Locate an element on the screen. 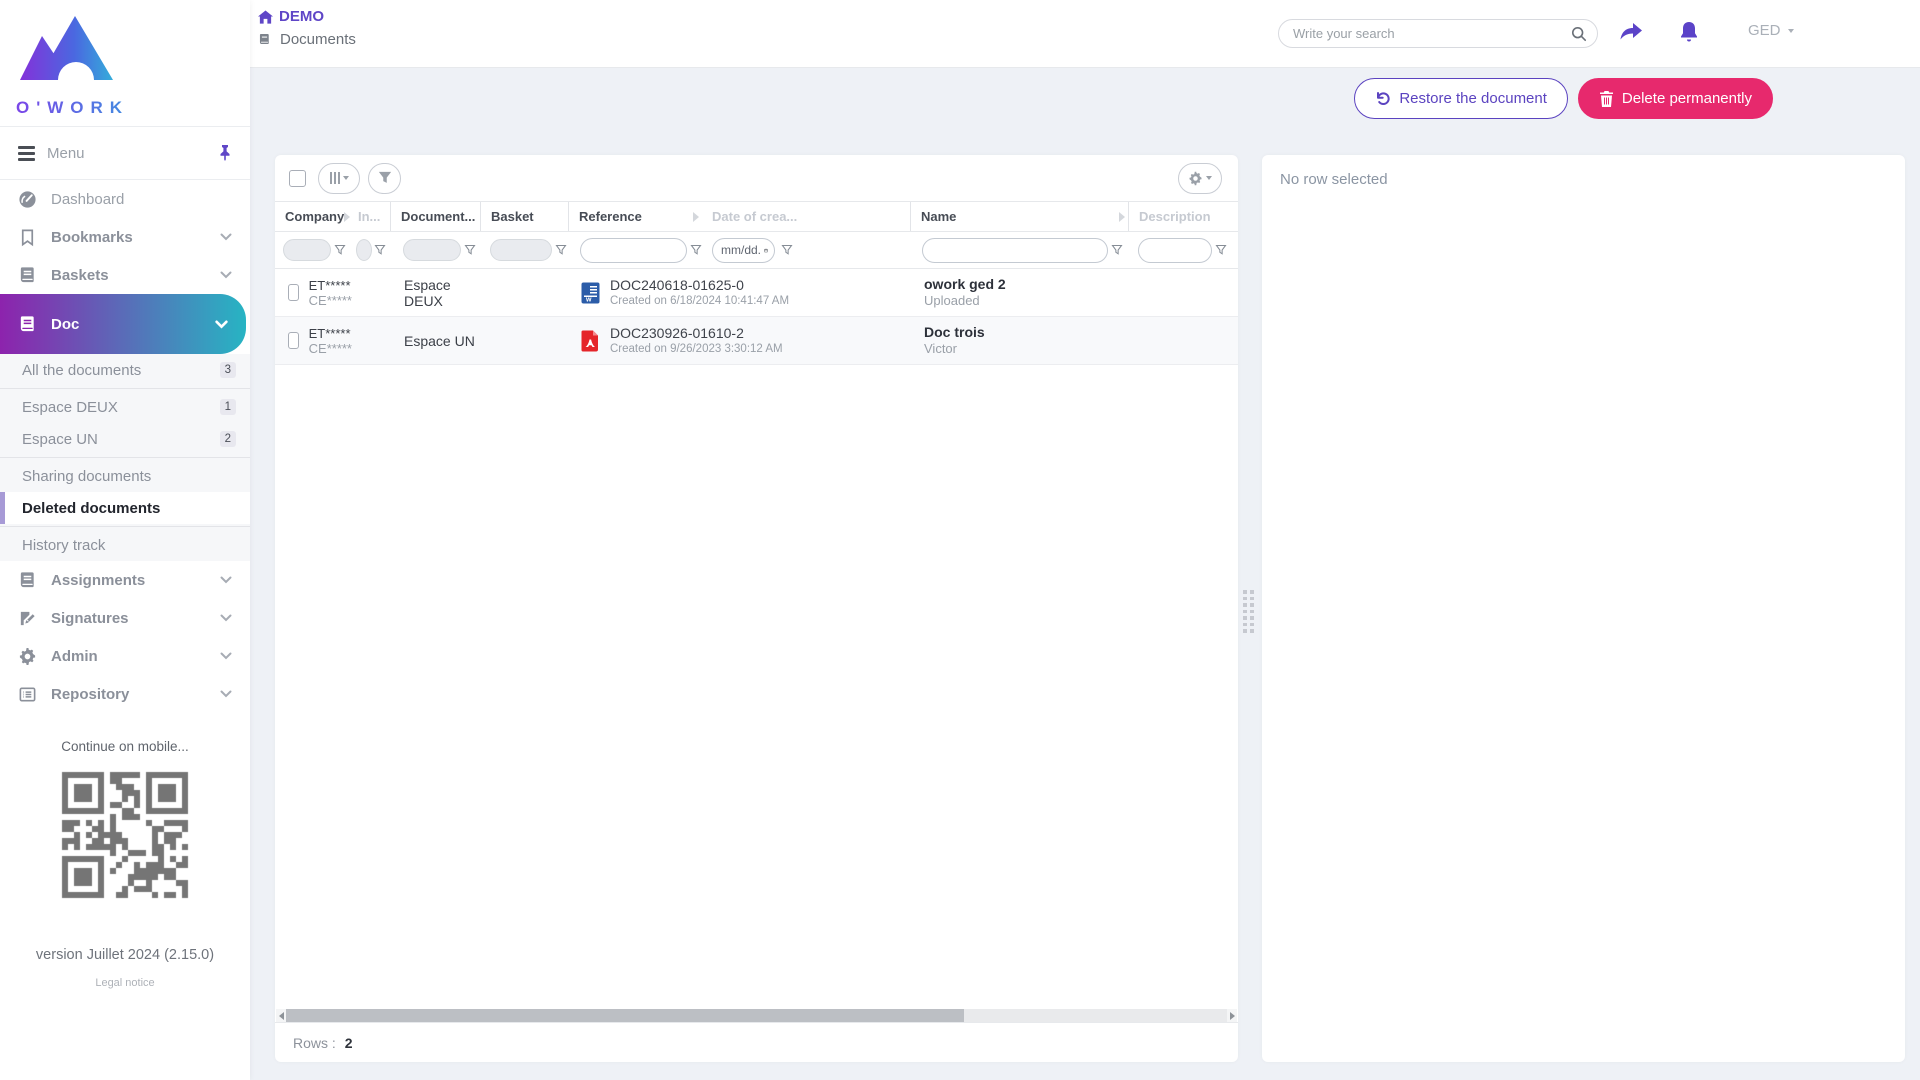 Image resolution: width=1920 pixels, height=1080 pixels. document-icon is located at coordinates (264, 39).